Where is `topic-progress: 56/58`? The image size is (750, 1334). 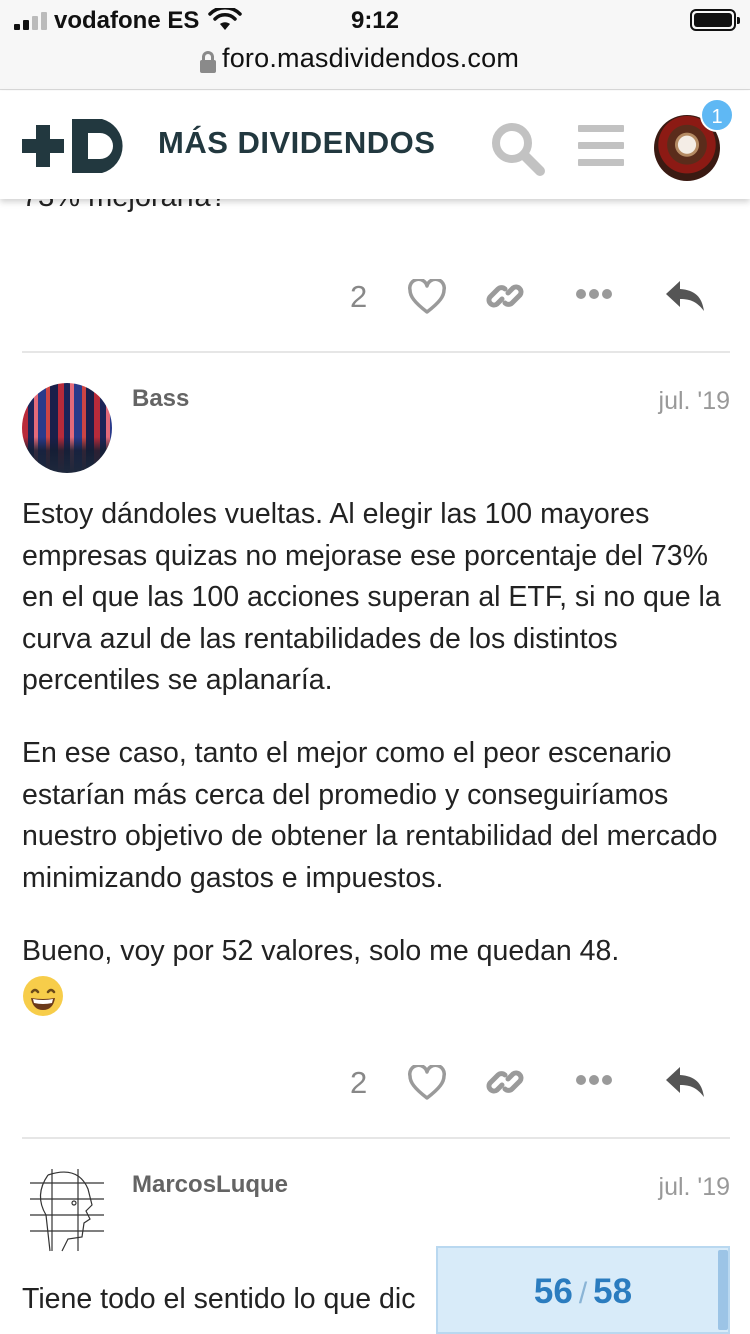 topic-progress: 56/58 is located at coordinates (583, 1290).